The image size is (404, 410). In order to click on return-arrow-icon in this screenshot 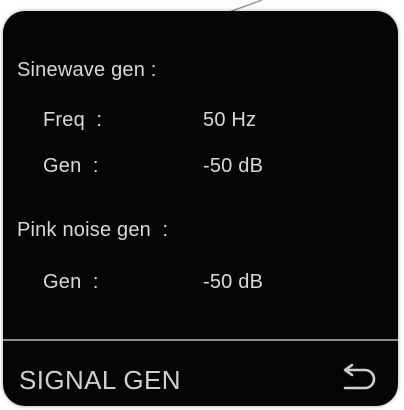, I will do `click(359, 377)`.